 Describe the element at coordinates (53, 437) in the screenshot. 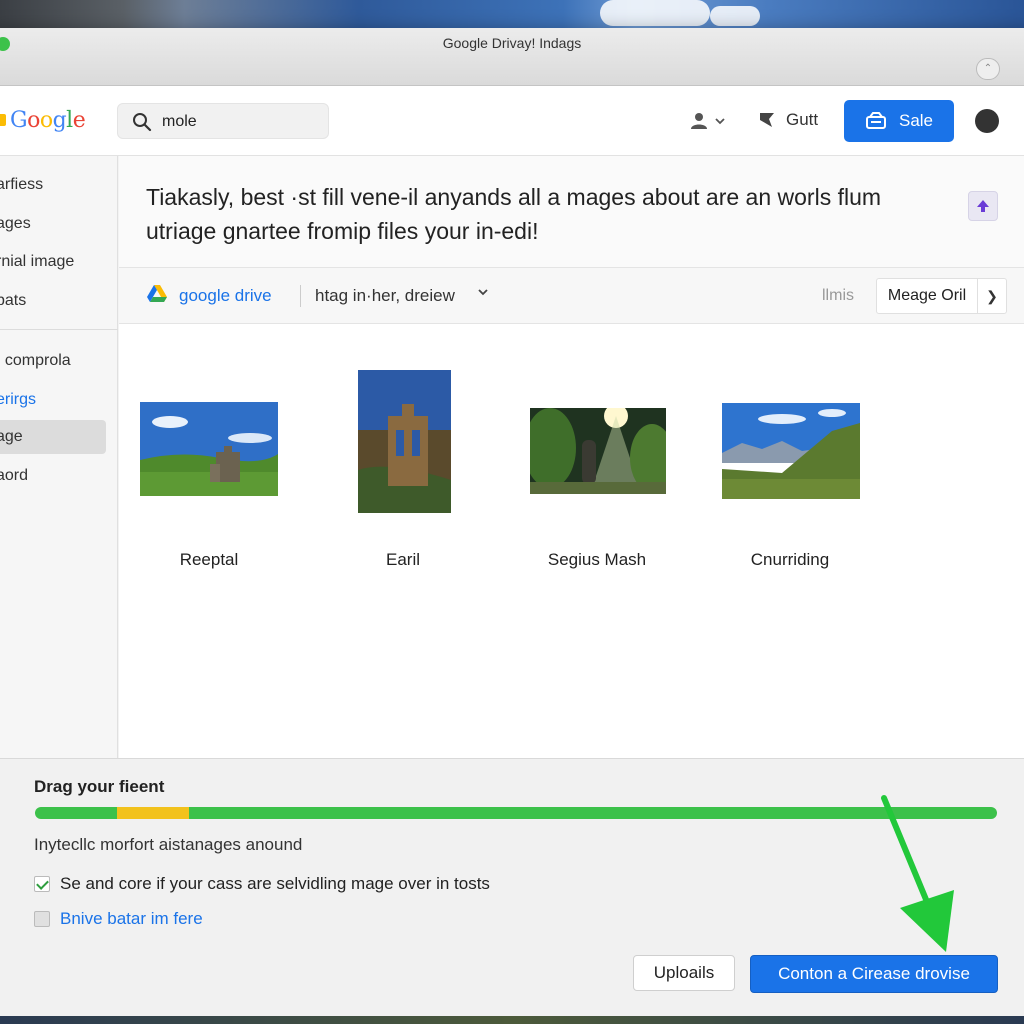

I see `sidebar-item-age: age` at that location.